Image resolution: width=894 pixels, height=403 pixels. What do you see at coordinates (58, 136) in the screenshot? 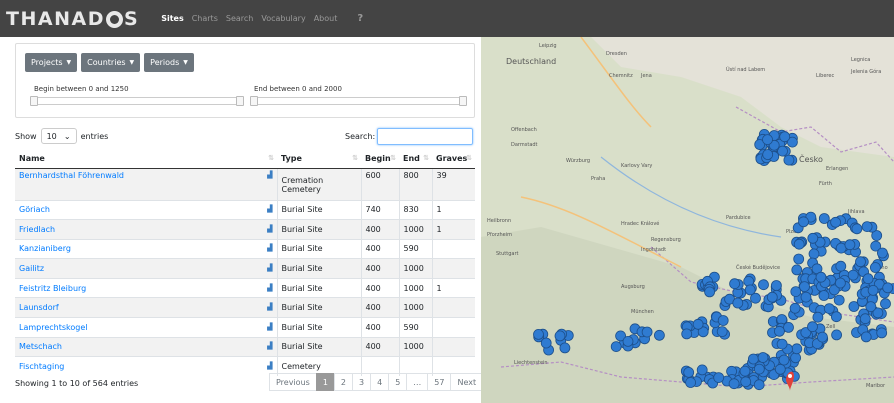
I see `entries-length-select: 10 ⌄` at bounding box center [58, 136].